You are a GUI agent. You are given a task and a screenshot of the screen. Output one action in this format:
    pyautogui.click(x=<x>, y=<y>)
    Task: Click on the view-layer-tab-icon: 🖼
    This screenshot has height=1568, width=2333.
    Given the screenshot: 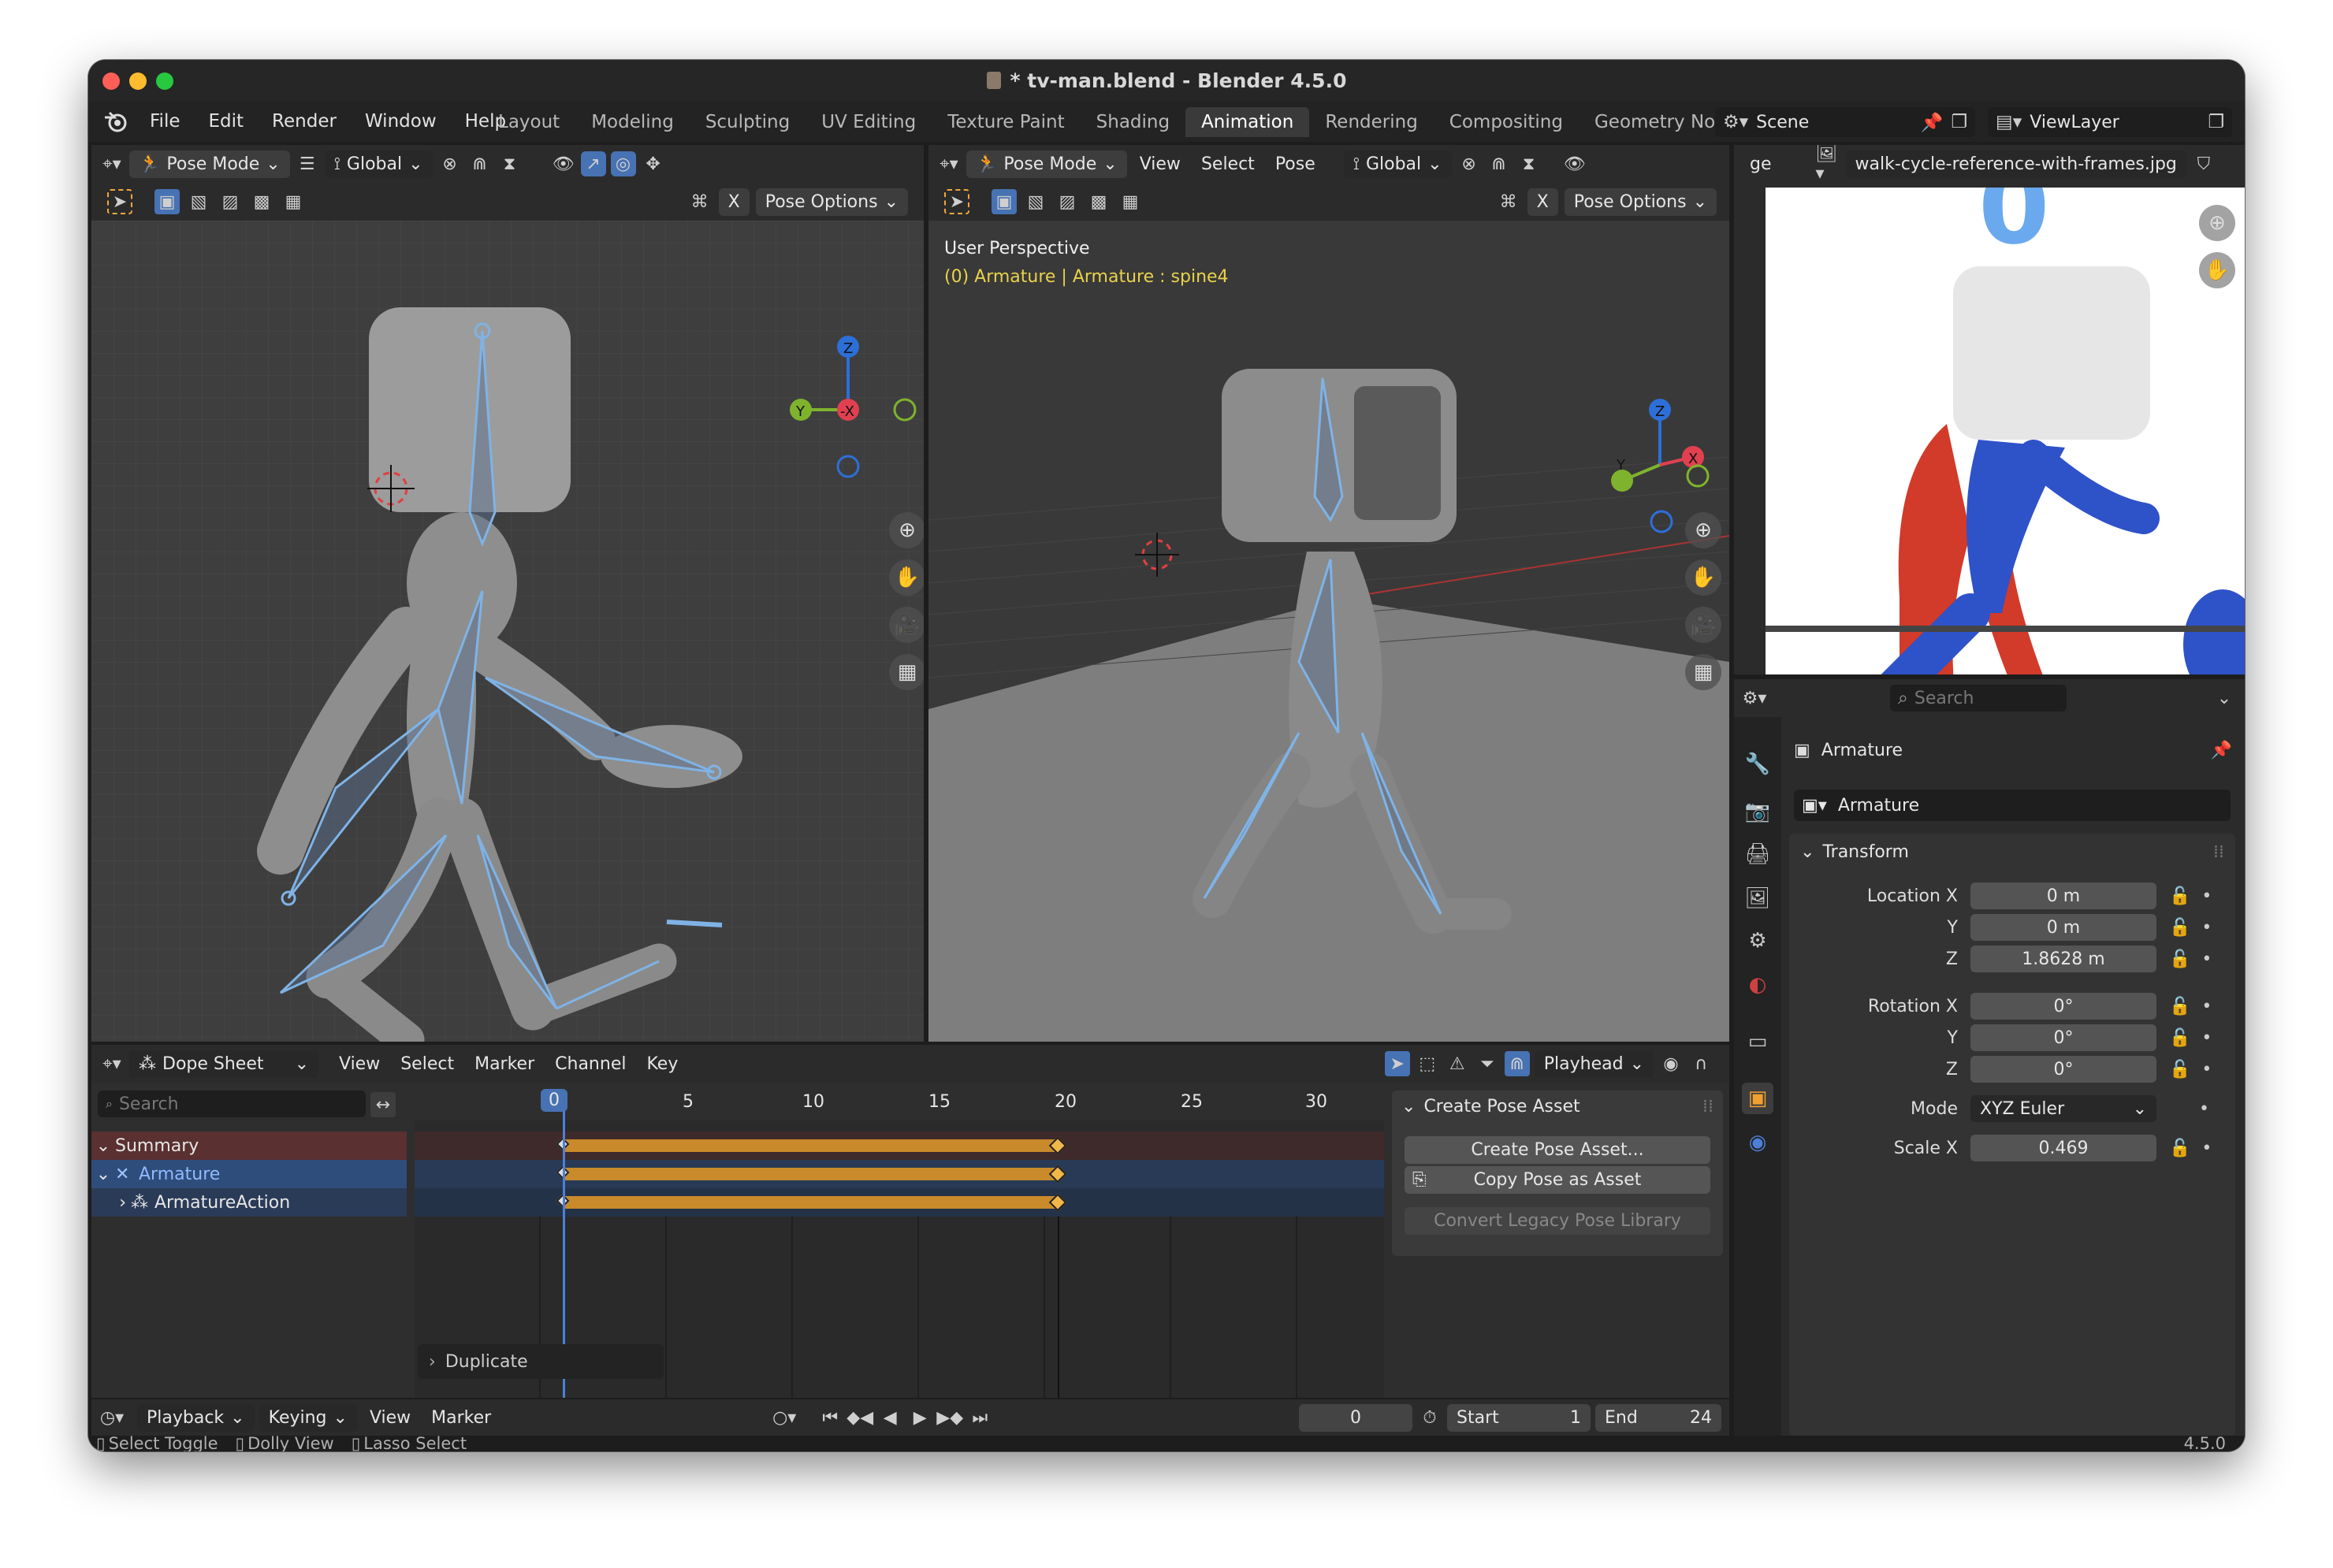 What is the action you would take?
    pyautogui.click(x=1758, y=898)
    